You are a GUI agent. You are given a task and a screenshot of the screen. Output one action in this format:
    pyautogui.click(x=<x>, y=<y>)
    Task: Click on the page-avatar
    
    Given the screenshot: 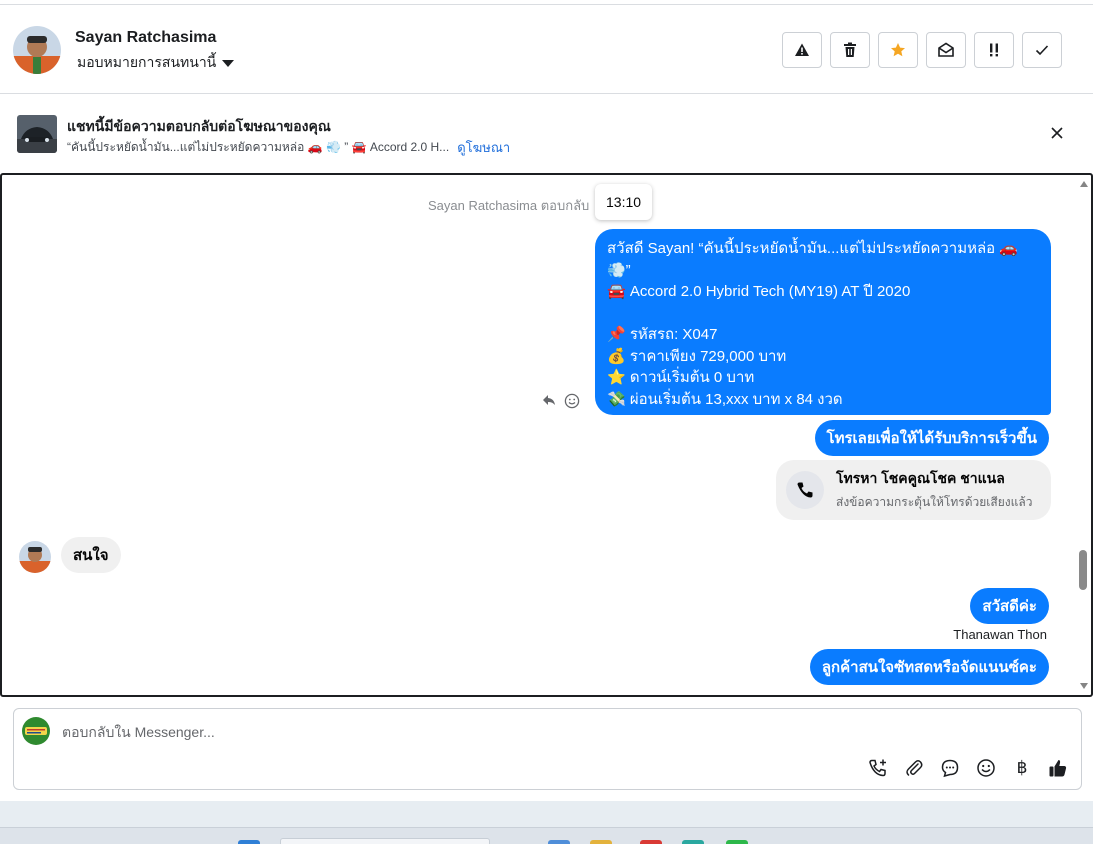 What is the action you would take?
    pyautogui.click(x=36, y=731)
    